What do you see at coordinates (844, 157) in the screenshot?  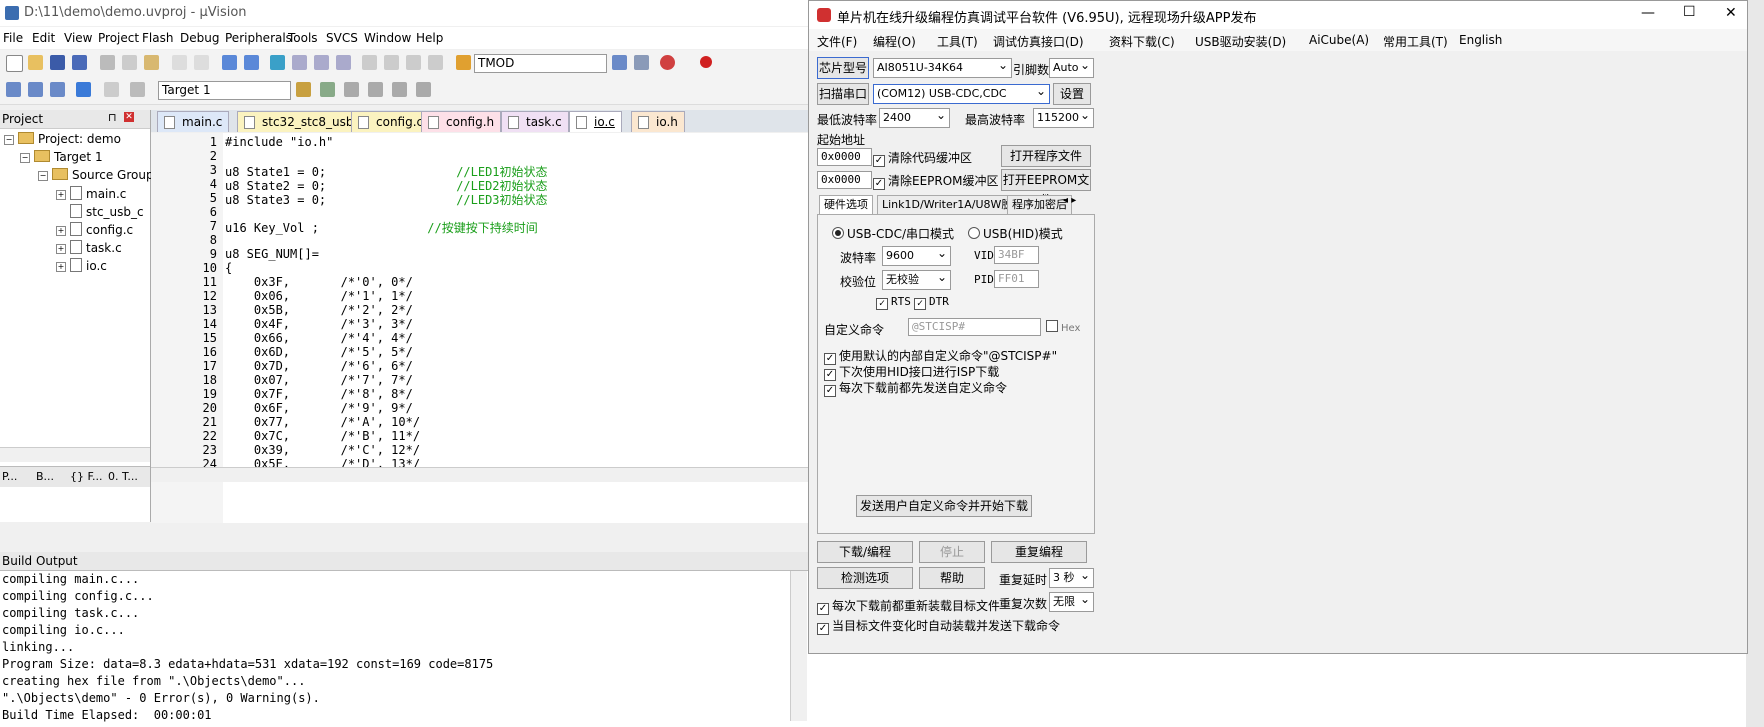 I see `addr1-input: 0x0000` at bounding box center [844, 157].